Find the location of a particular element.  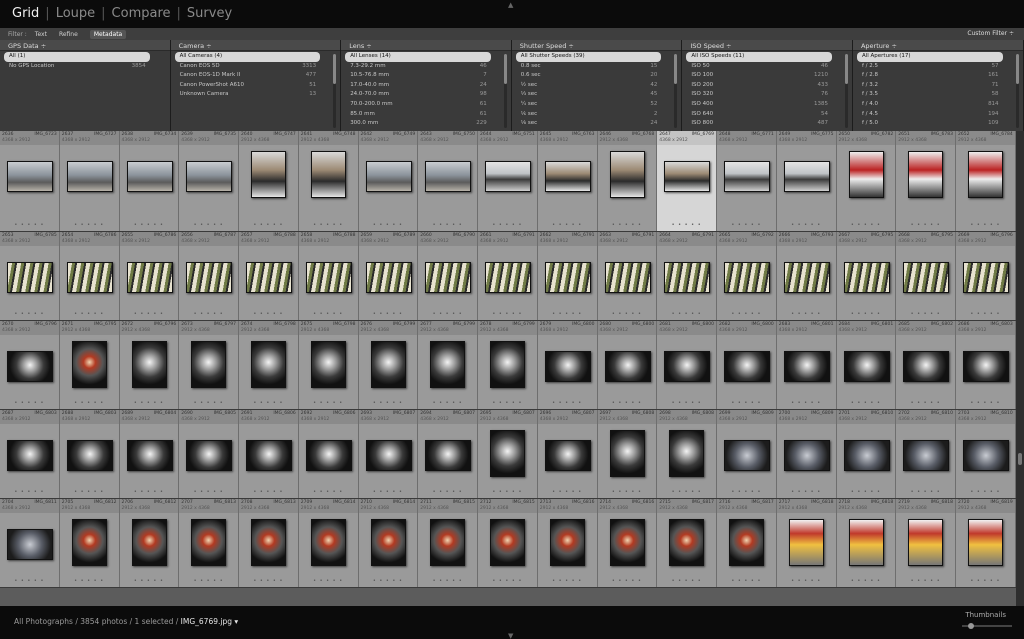

metadata-filter-item: ISO 400 1385 is located at coordinates (767, 105).